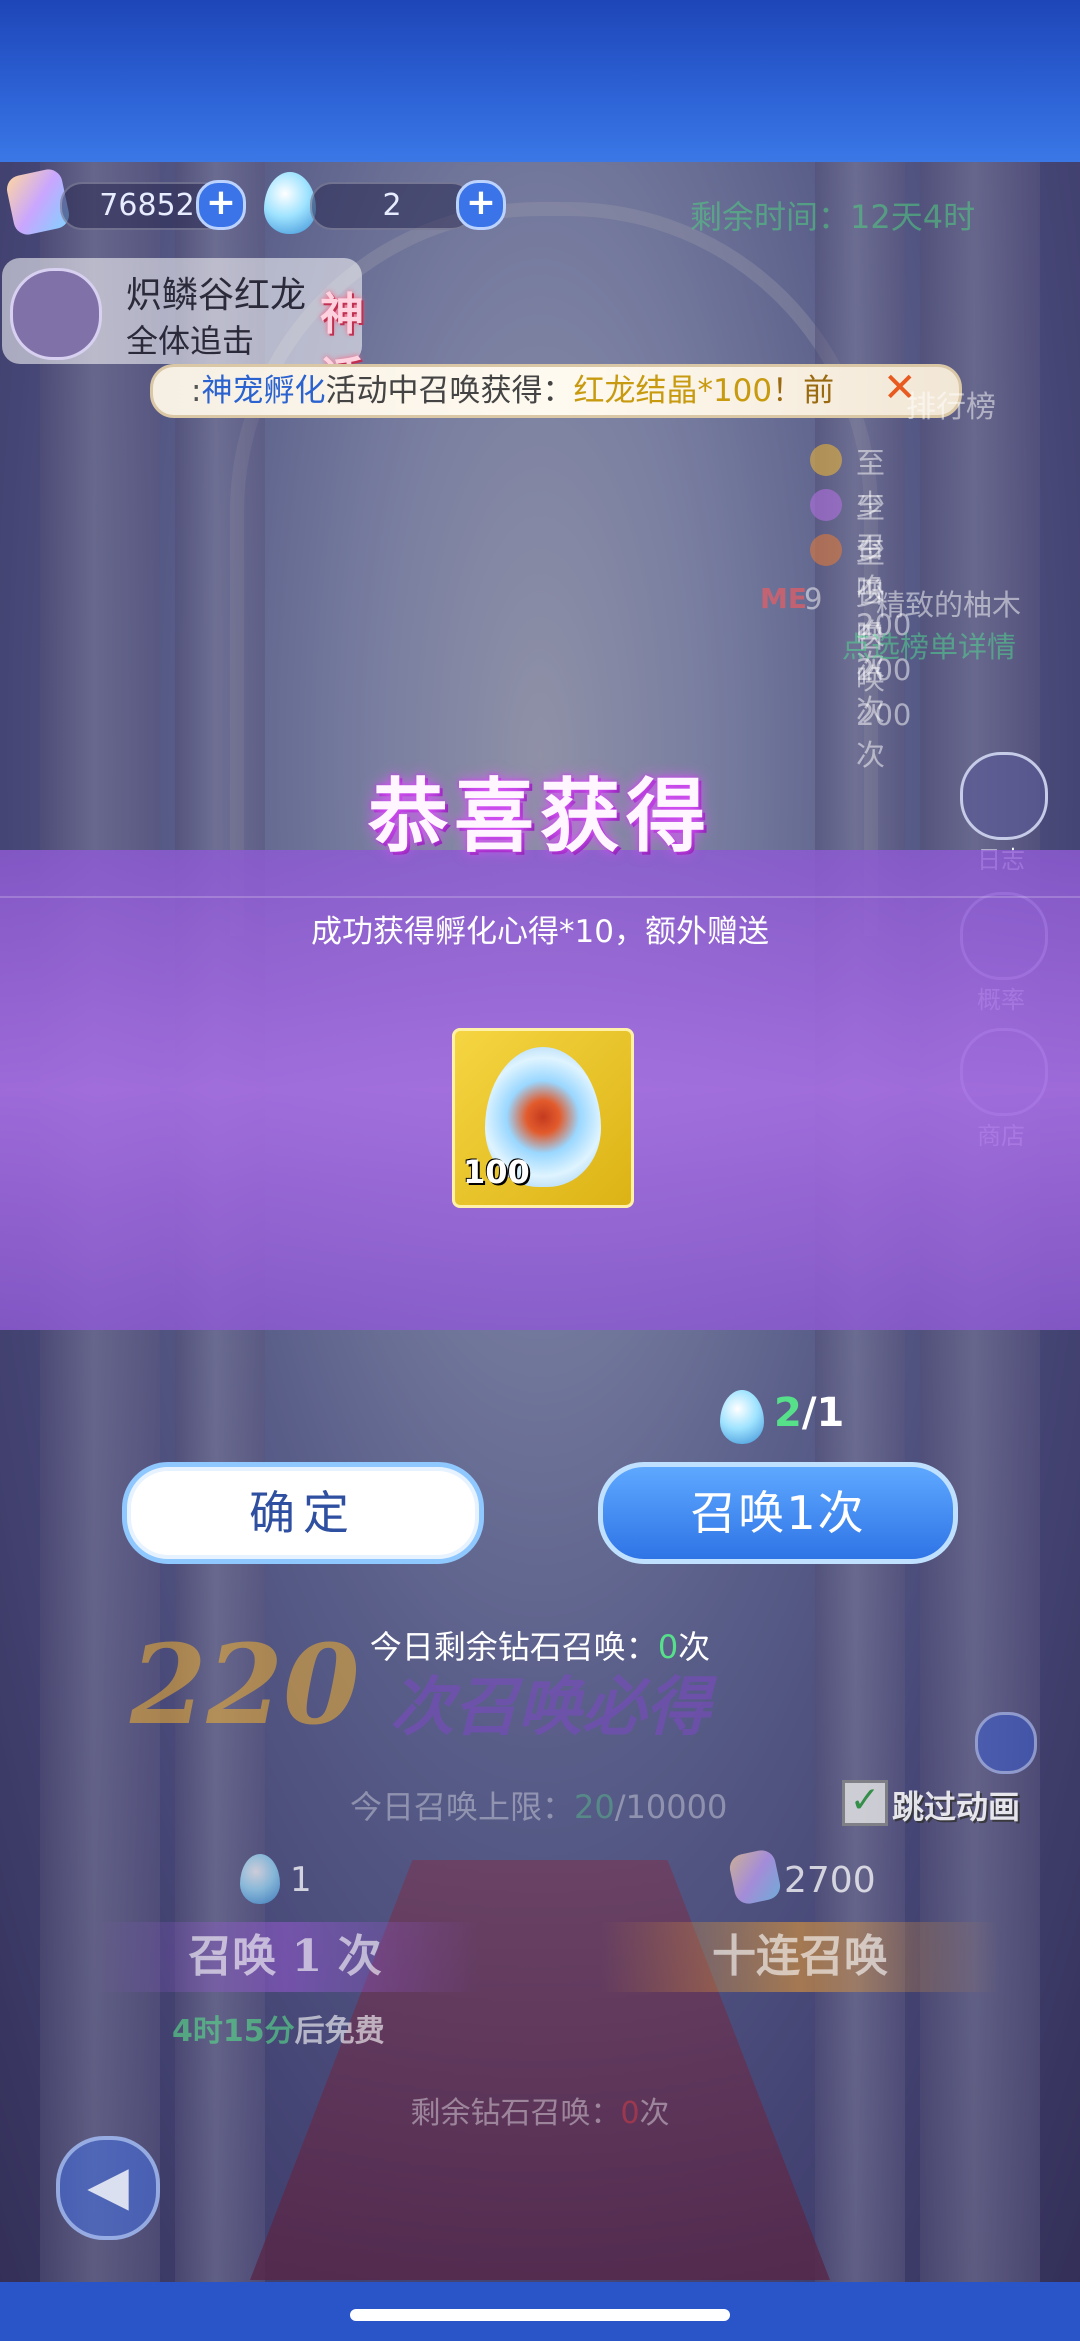 Image resolution: width=1080 pixels, height=2341 pixels. Describe the element at coordinates (301, 1880) in the screenshot. I see `single-summon-cost: 1` at that location.